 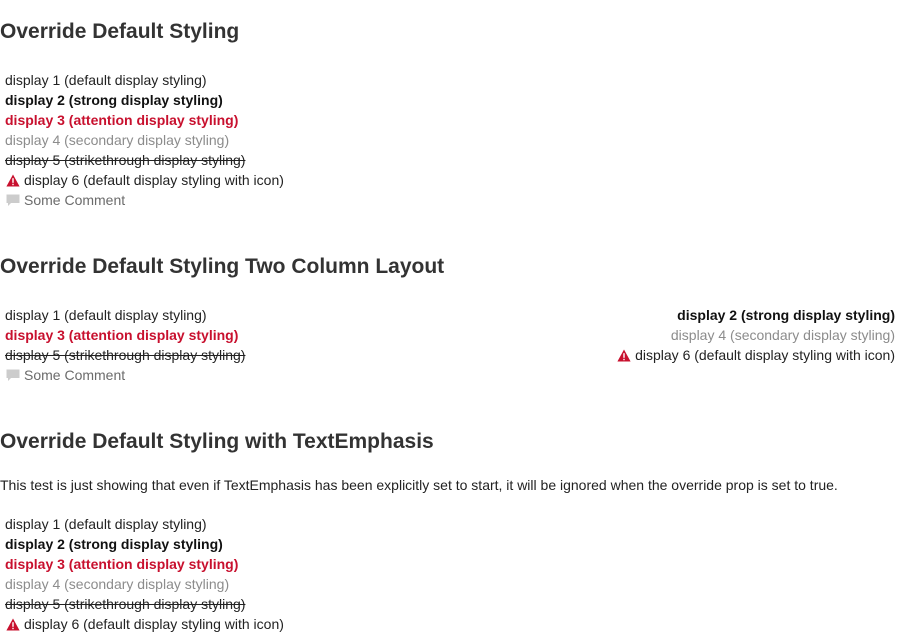 I want to click on display-item-1: display 1 (default display styling), so click(x=106, y=80).